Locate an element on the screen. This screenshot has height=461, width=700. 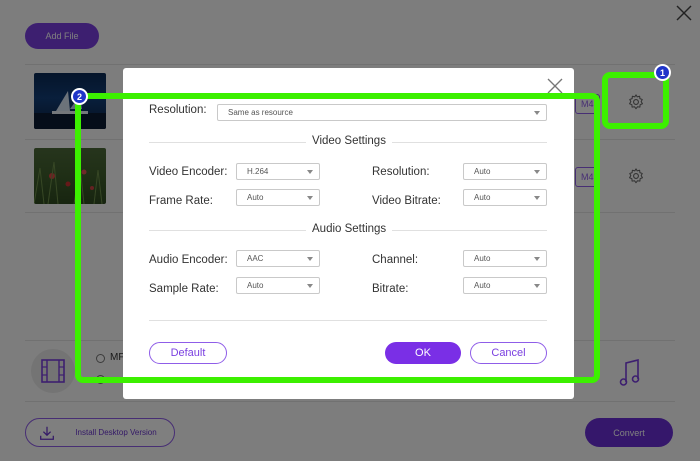
step-badge-2: 2 is located at coordinates (79, 96).